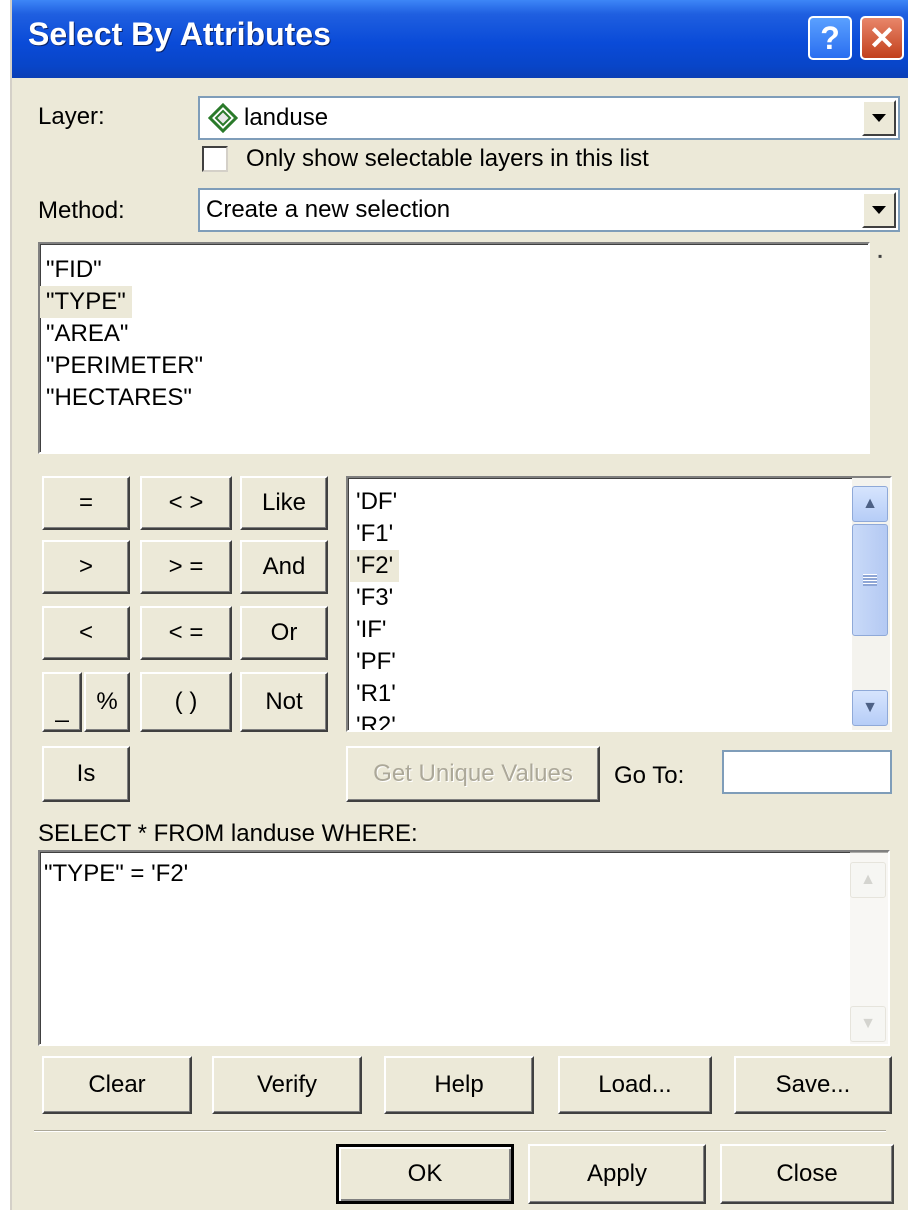 This screenshot has width=908, height=1210. I want to click on percent-wildcard-button: %, so click(107, 702).